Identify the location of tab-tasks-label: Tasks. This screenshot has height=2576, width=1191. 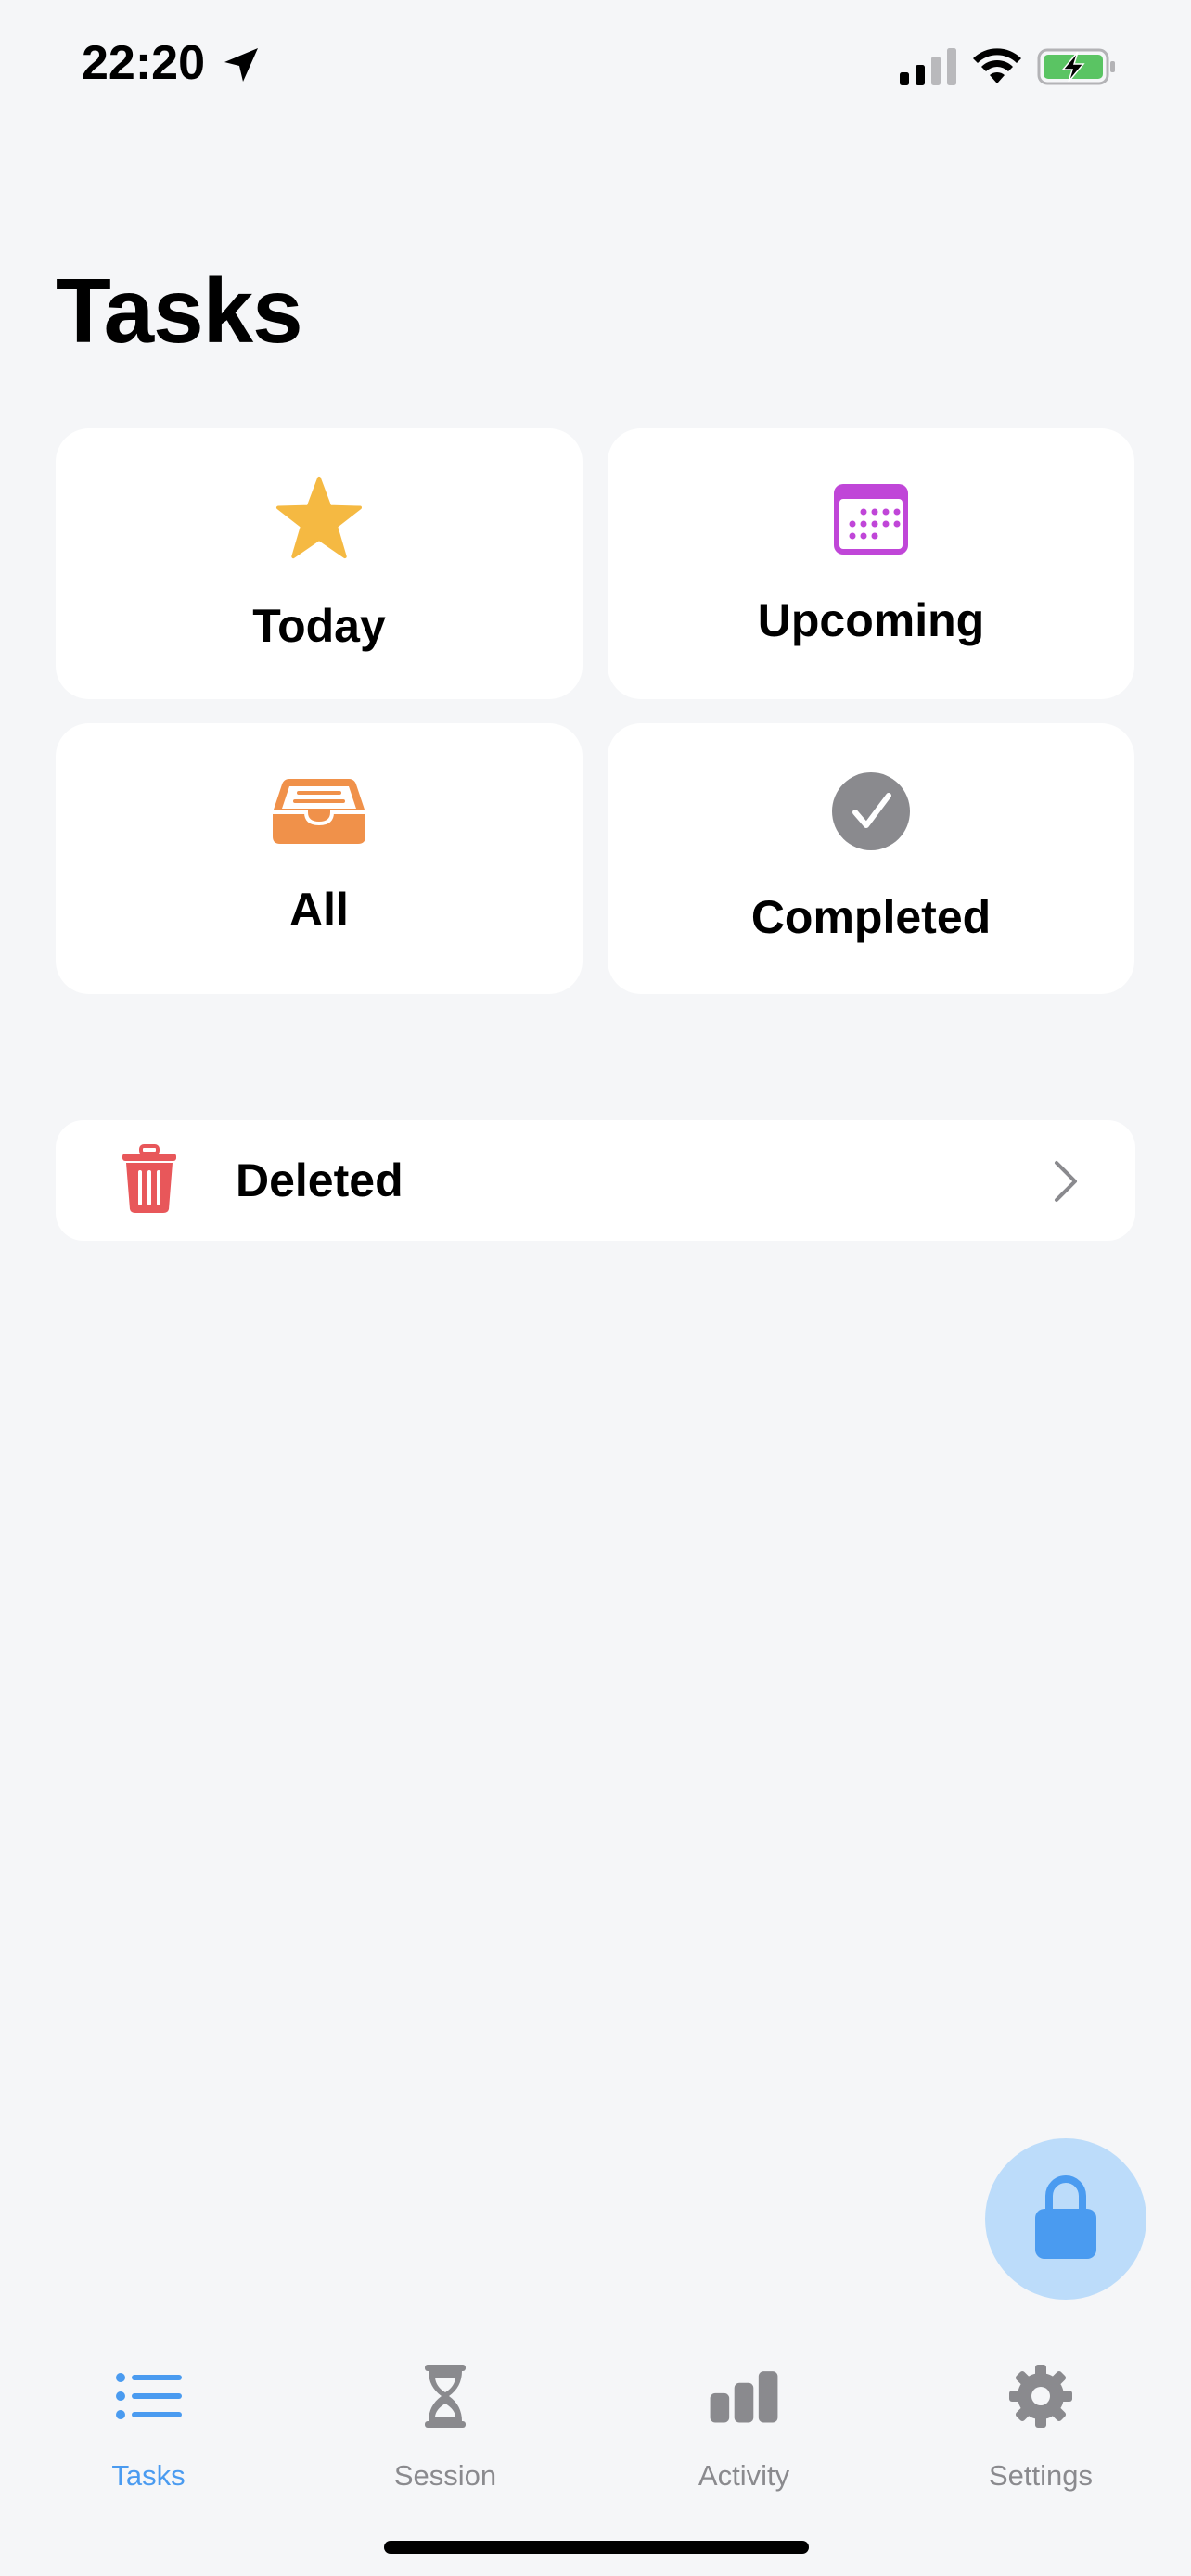
(148, 2475).